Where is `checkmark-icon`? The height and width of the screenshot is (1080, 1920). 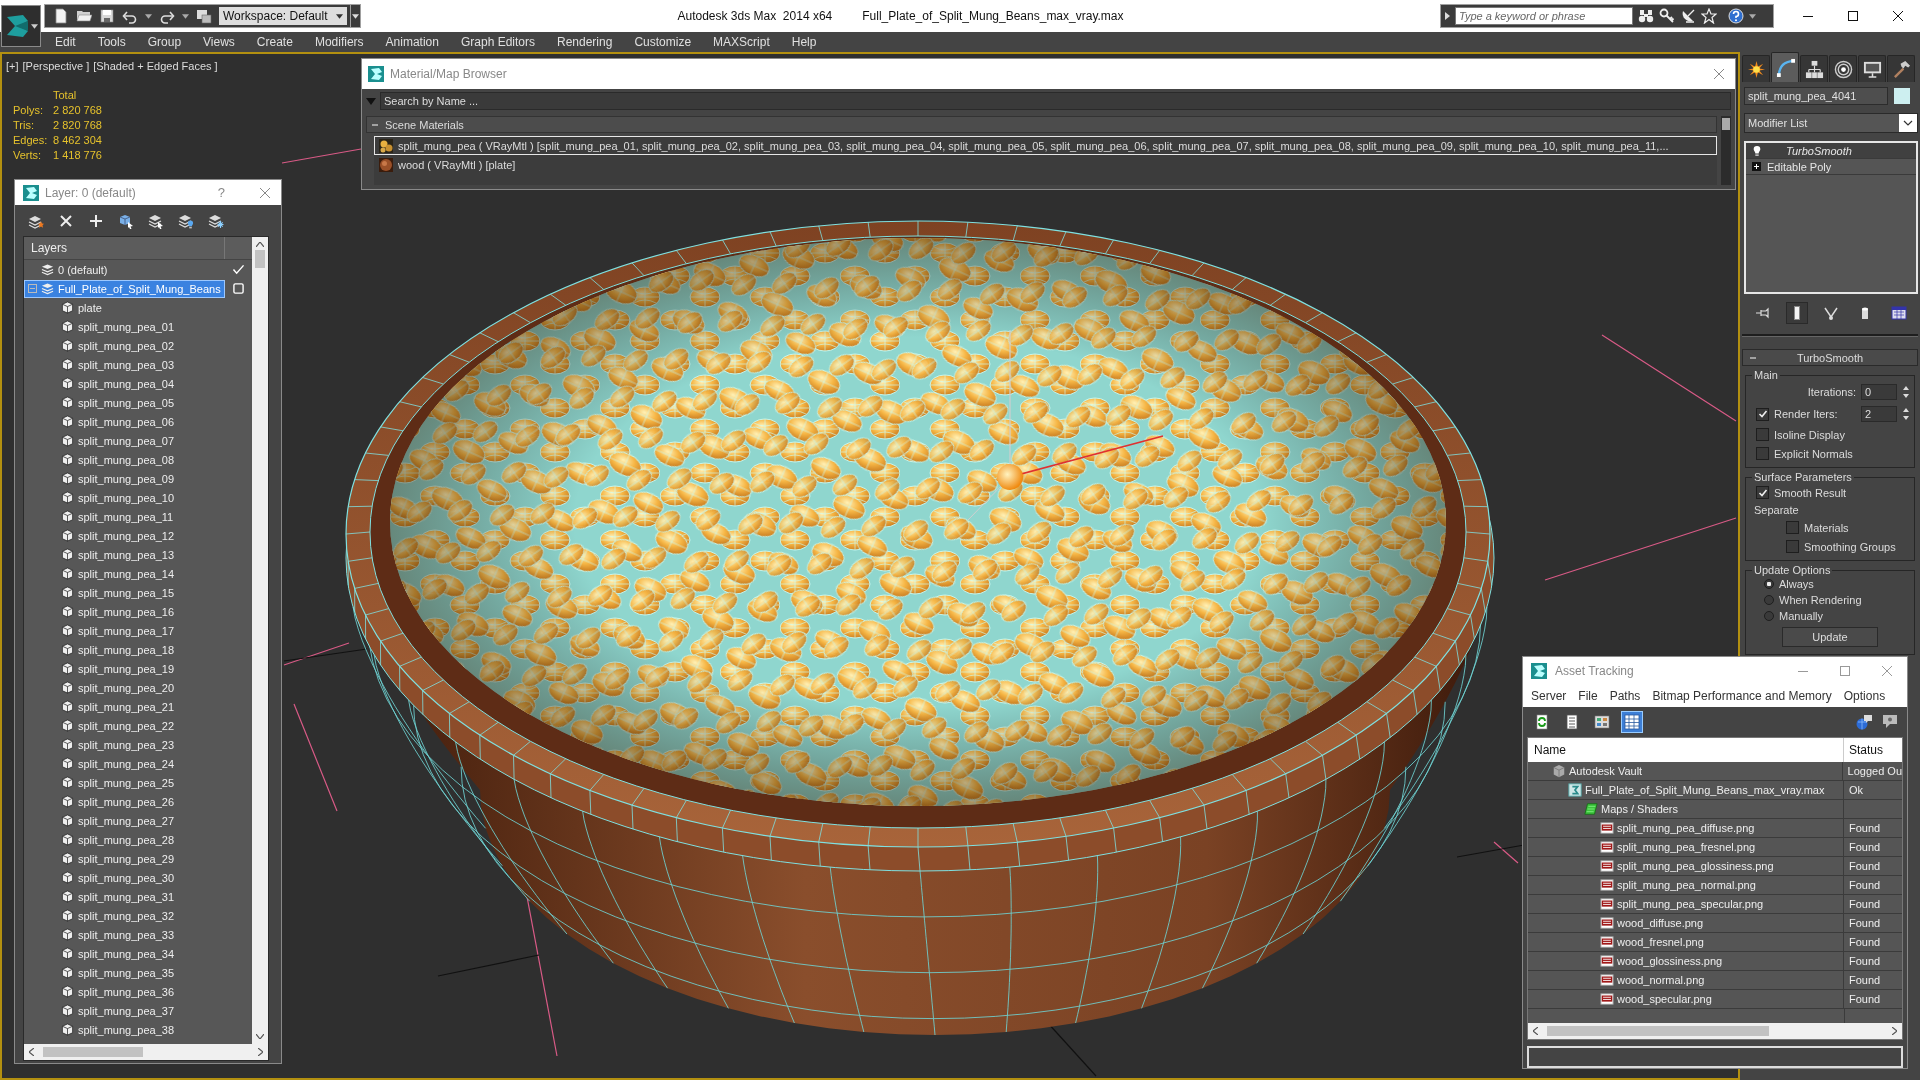
checkmark-icon is located at coordinates (238, 269).